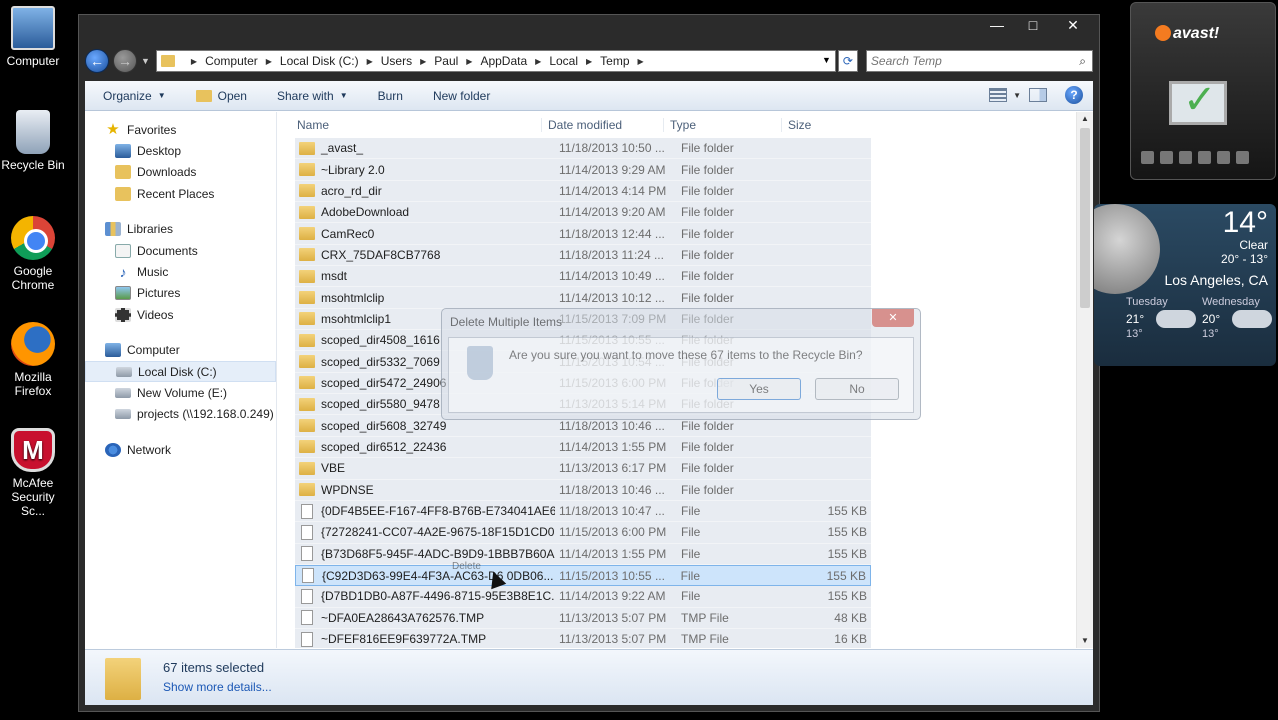  Describe the element at coordinates (180, 271) in the screenshot. I see `nav-music: ♪ Music` at that location.